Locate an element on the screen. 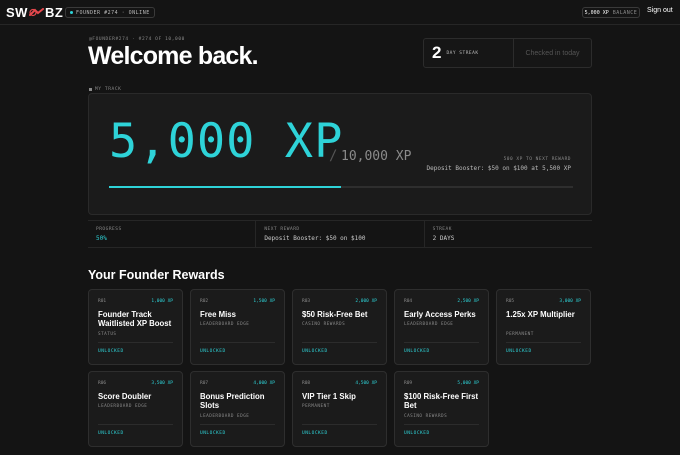 This screenshot has width=680, height=455. stat-label: STREAK is located at coordinates (442, 229).